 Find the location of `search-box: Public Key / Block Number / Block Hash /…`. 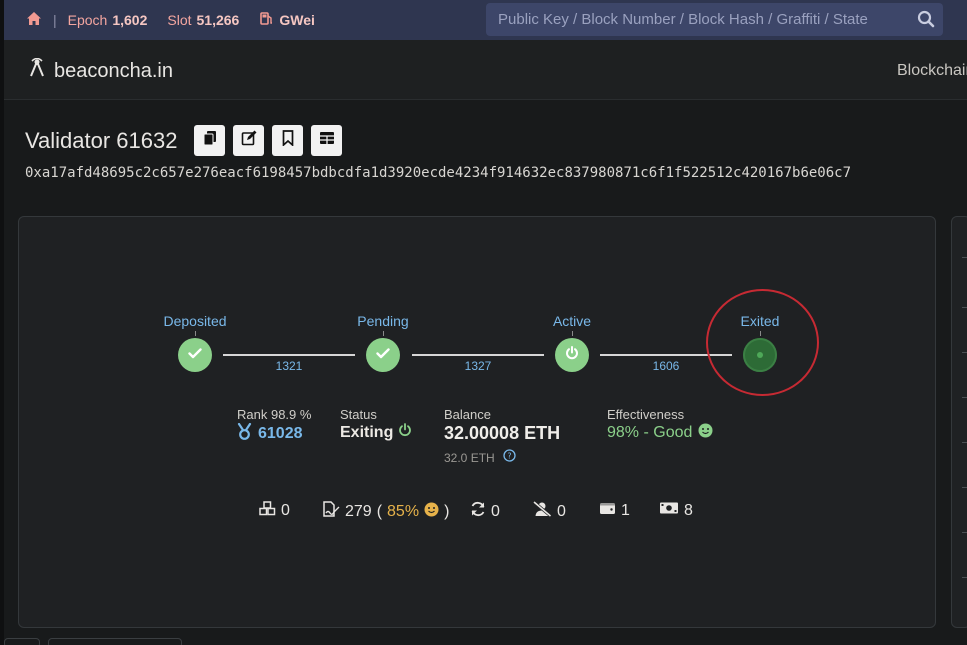

search-box: Public Key / Block Number / Block Hash /… is located at coordinates (714, 19).